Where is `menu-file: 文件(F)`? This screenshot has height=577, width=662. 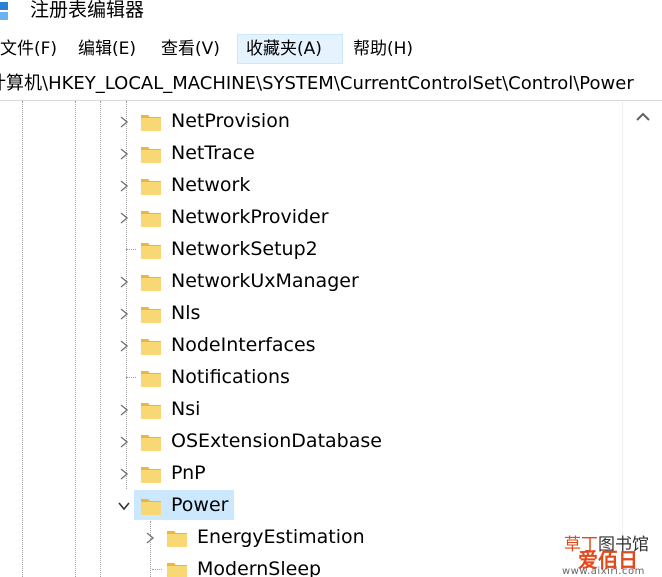 menu-file: 文件(F) is located at coordinates (32, 49).